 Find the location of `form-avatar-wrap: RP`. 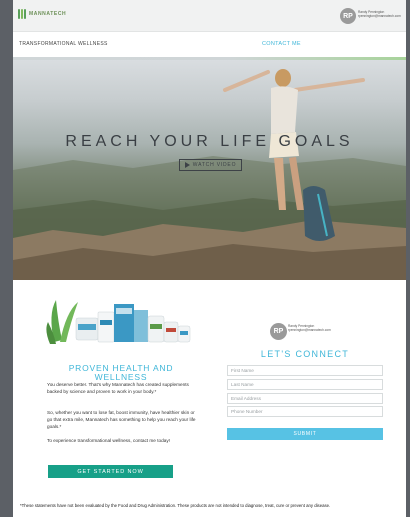

form-avatar-wrap: RP is located at coordinates (278, 331).